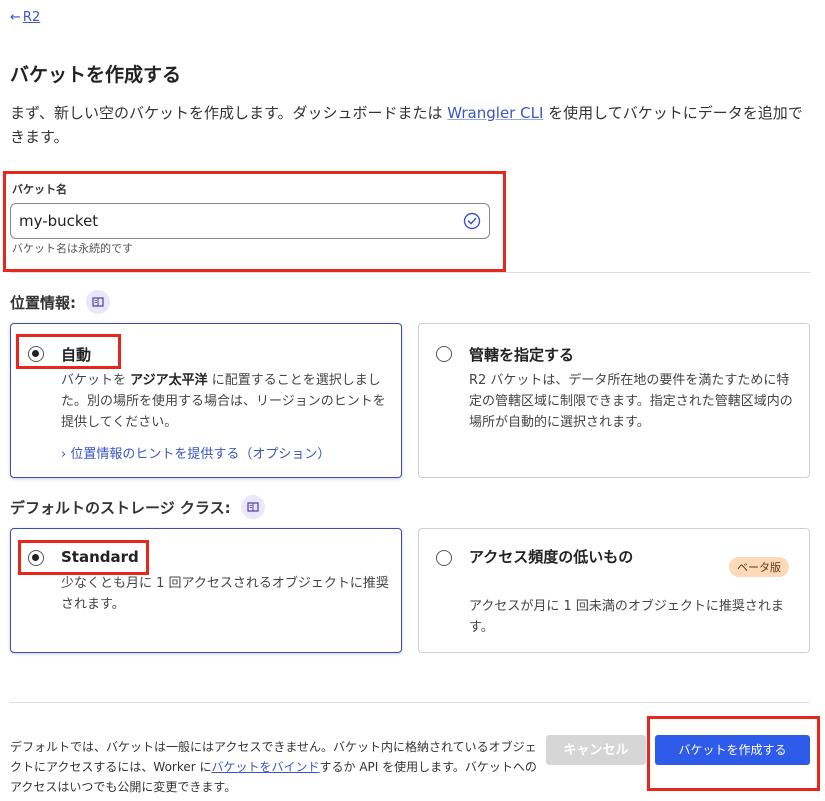 This screenshot has width=825, height=801. What do you see at coordinates (72, 248) in the screenshot?
I see `bucket-name-hint: バケット名は永続的です` at bounding box center [72, 248].